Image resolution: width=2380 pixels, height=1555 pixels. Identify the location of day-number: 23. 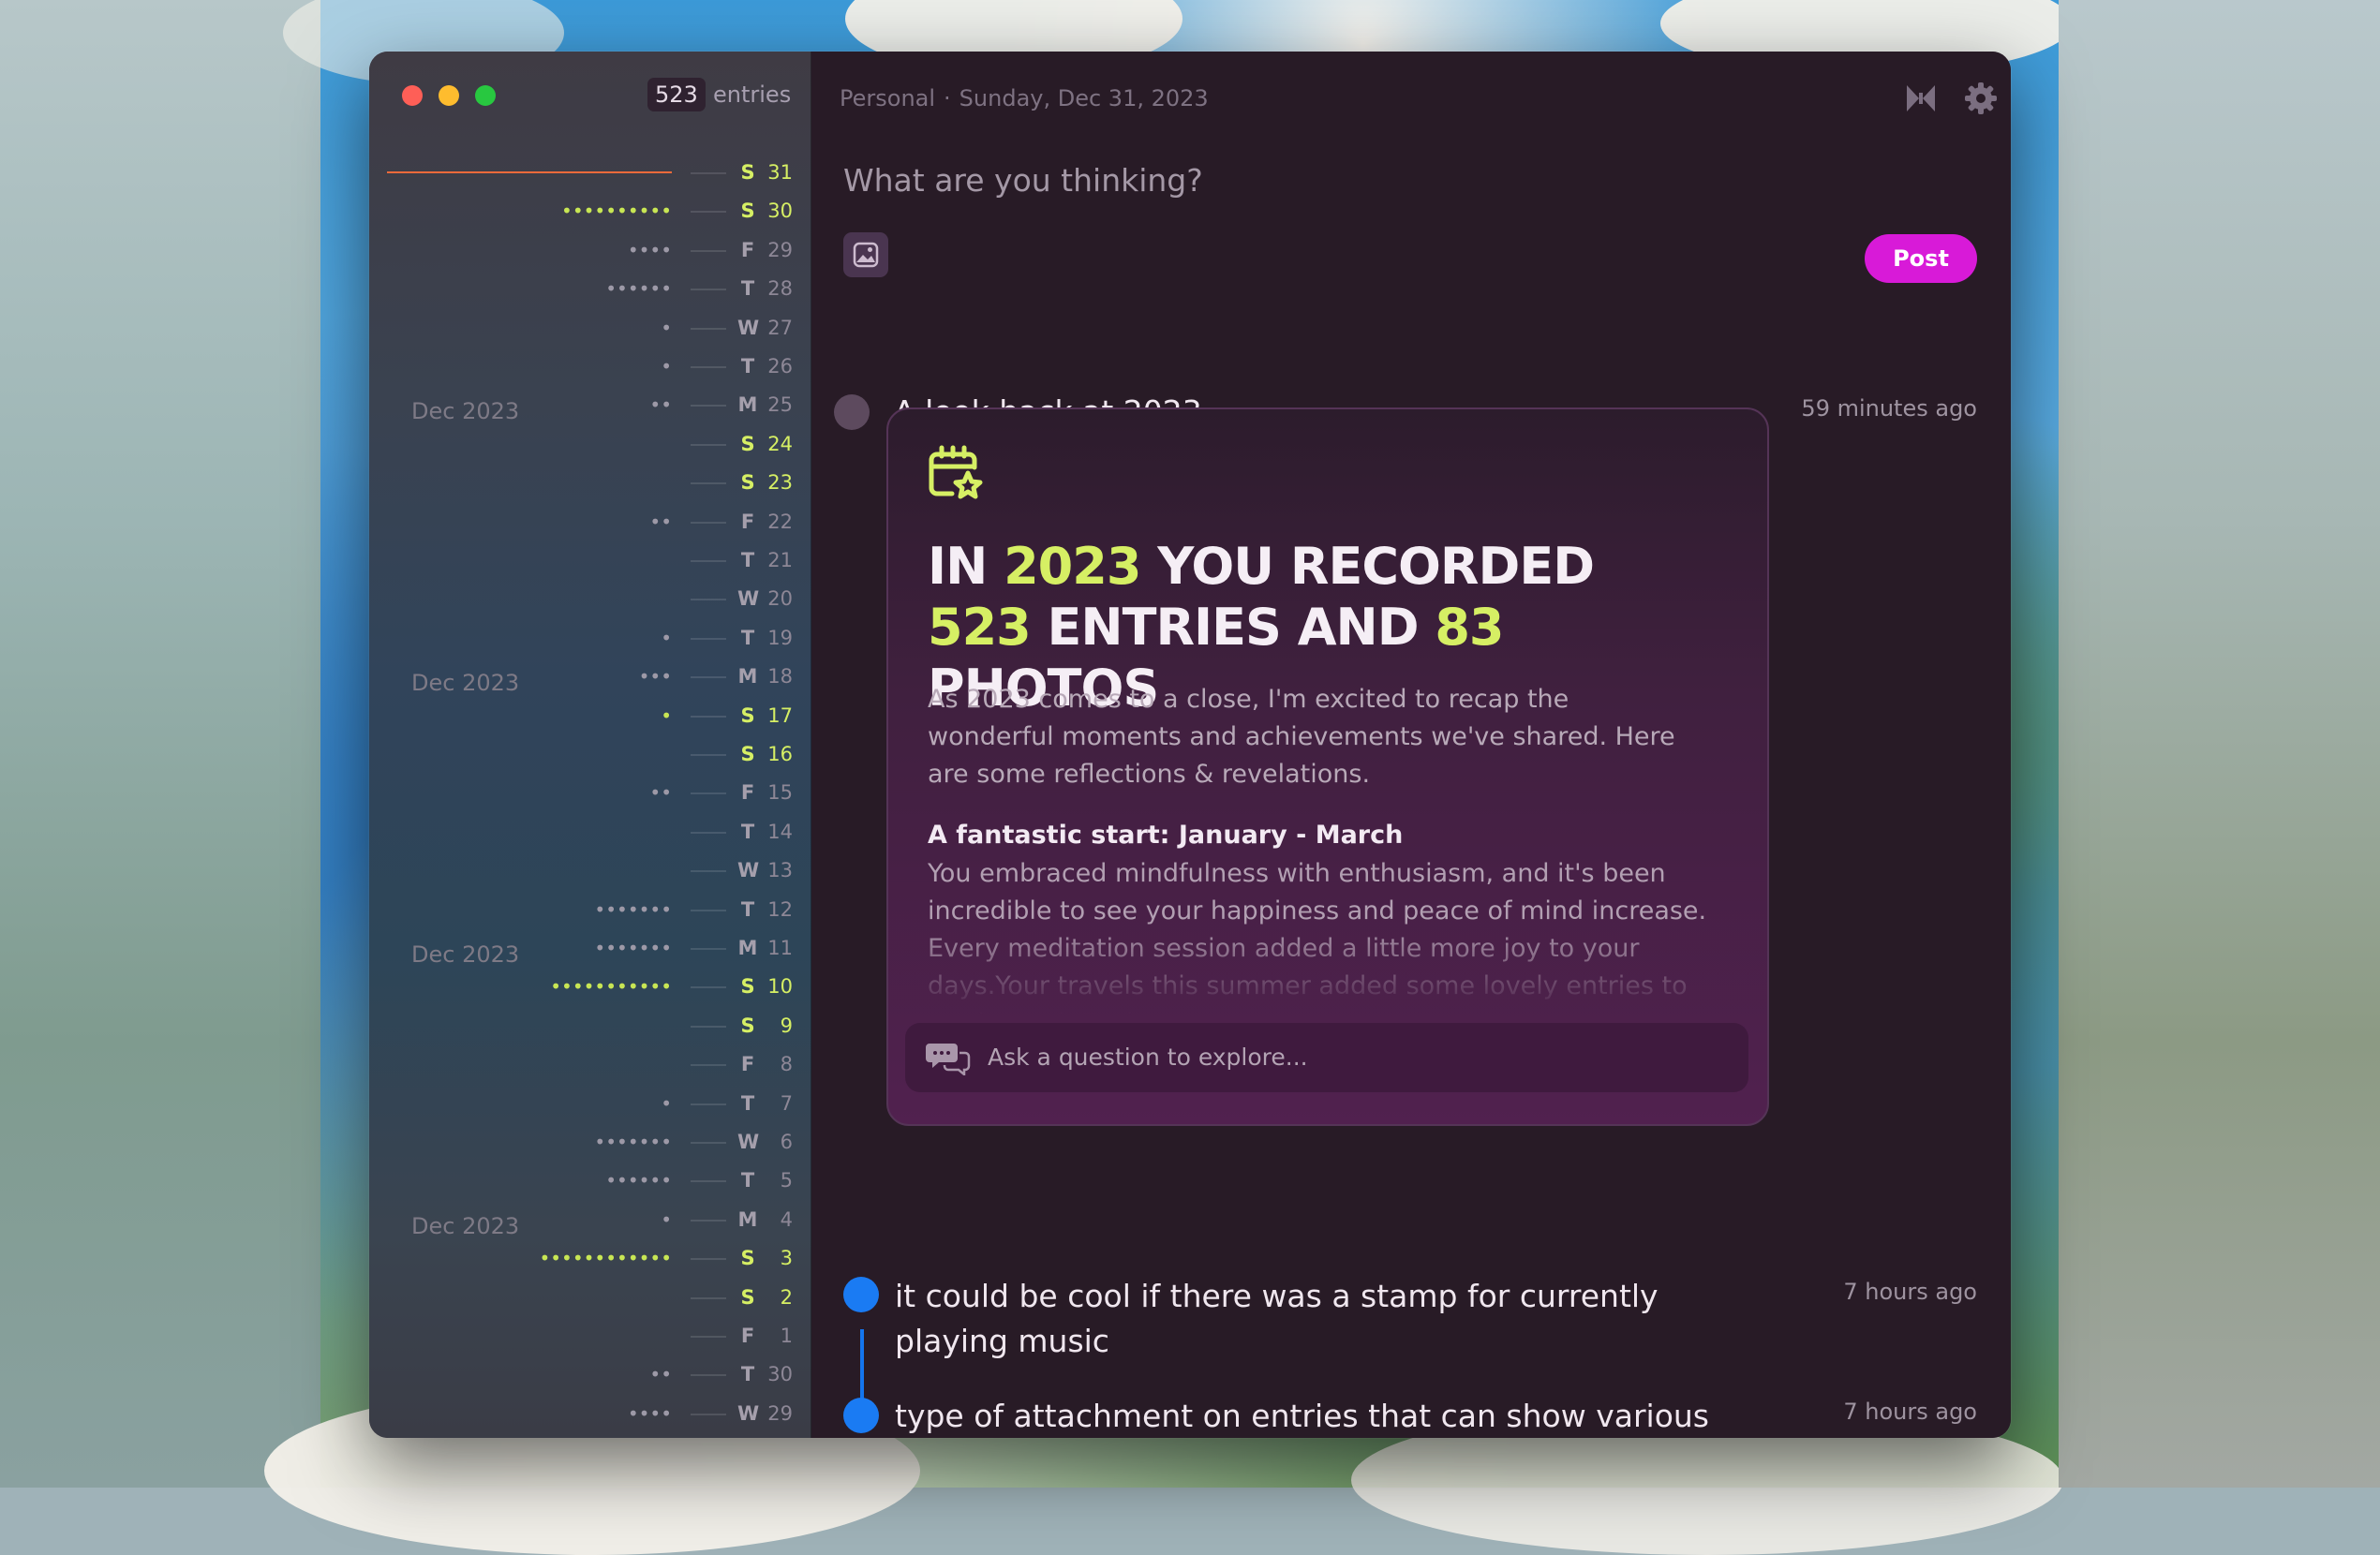
(780, 483).